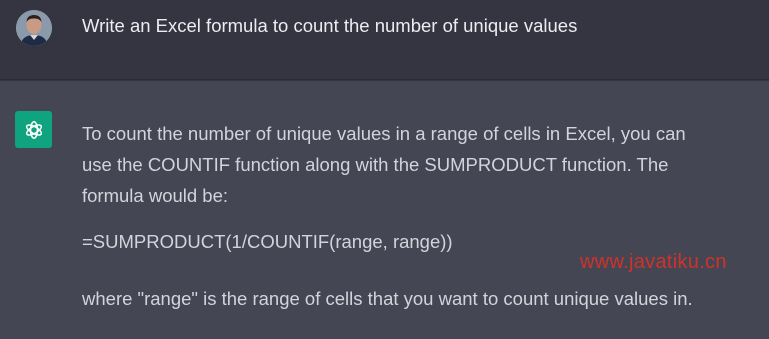 This screenshot has width=769, height=339. I want to click on user-avatar-icon, so click(34, 28).